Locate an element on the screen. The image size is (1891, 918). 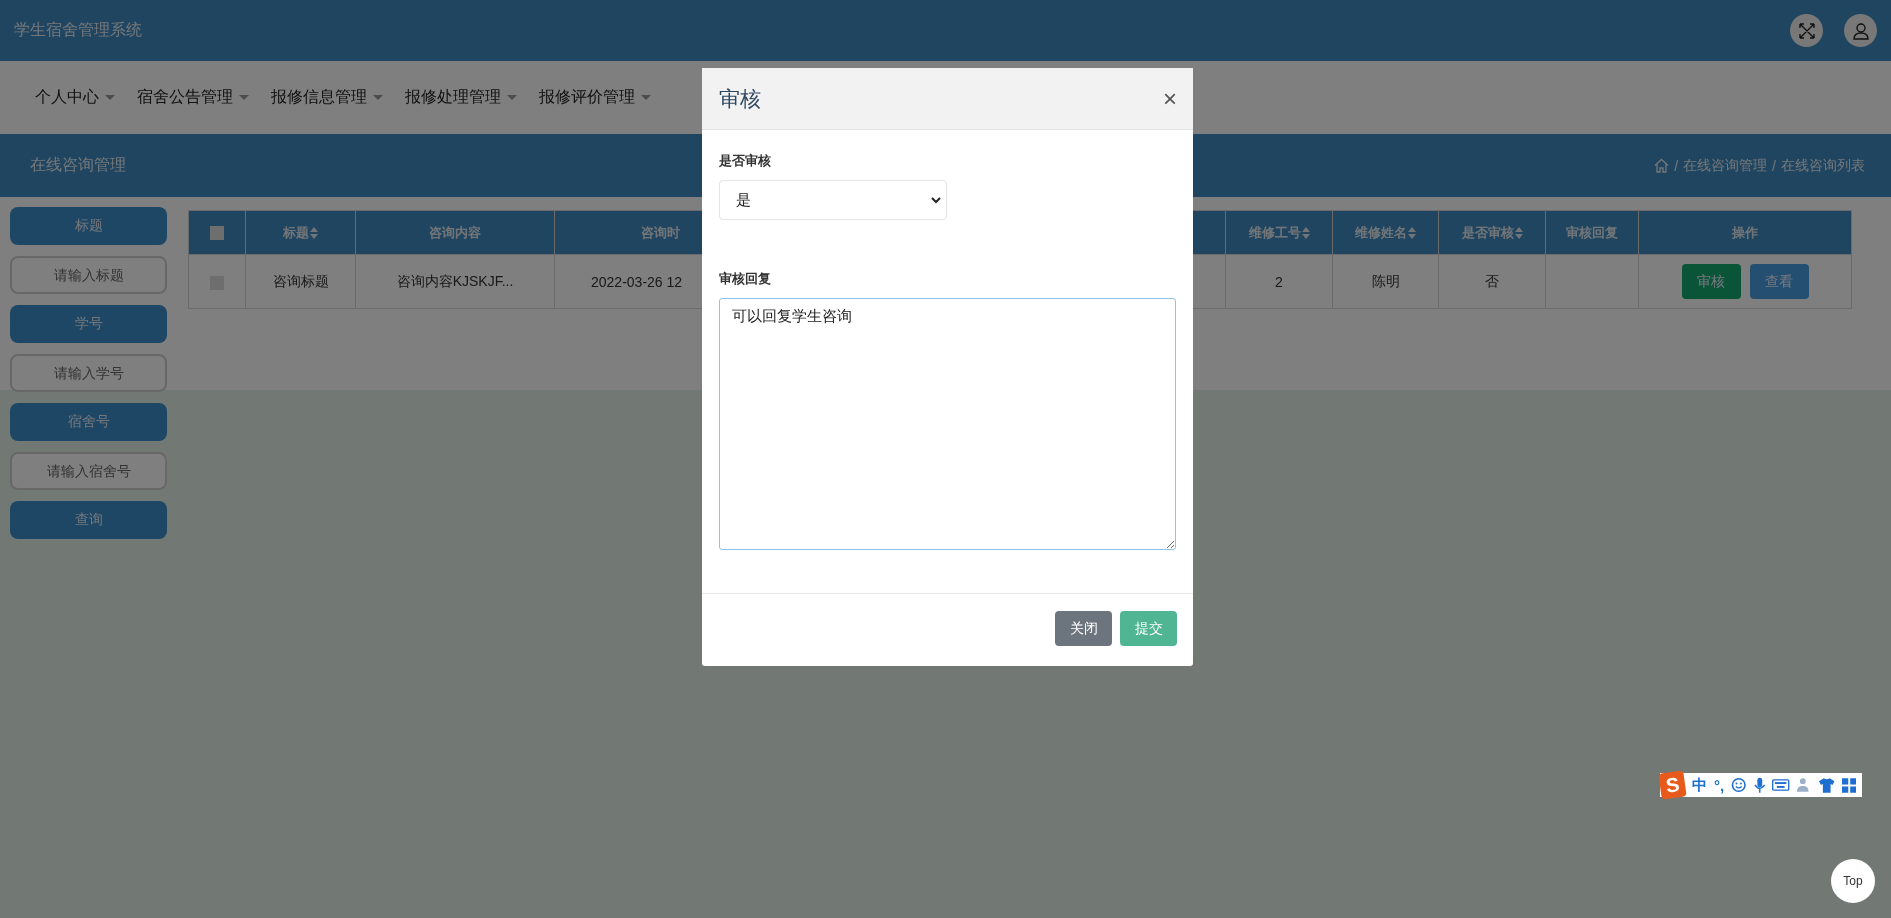
table-cell: 否 is located at coordinates (1492, 280).